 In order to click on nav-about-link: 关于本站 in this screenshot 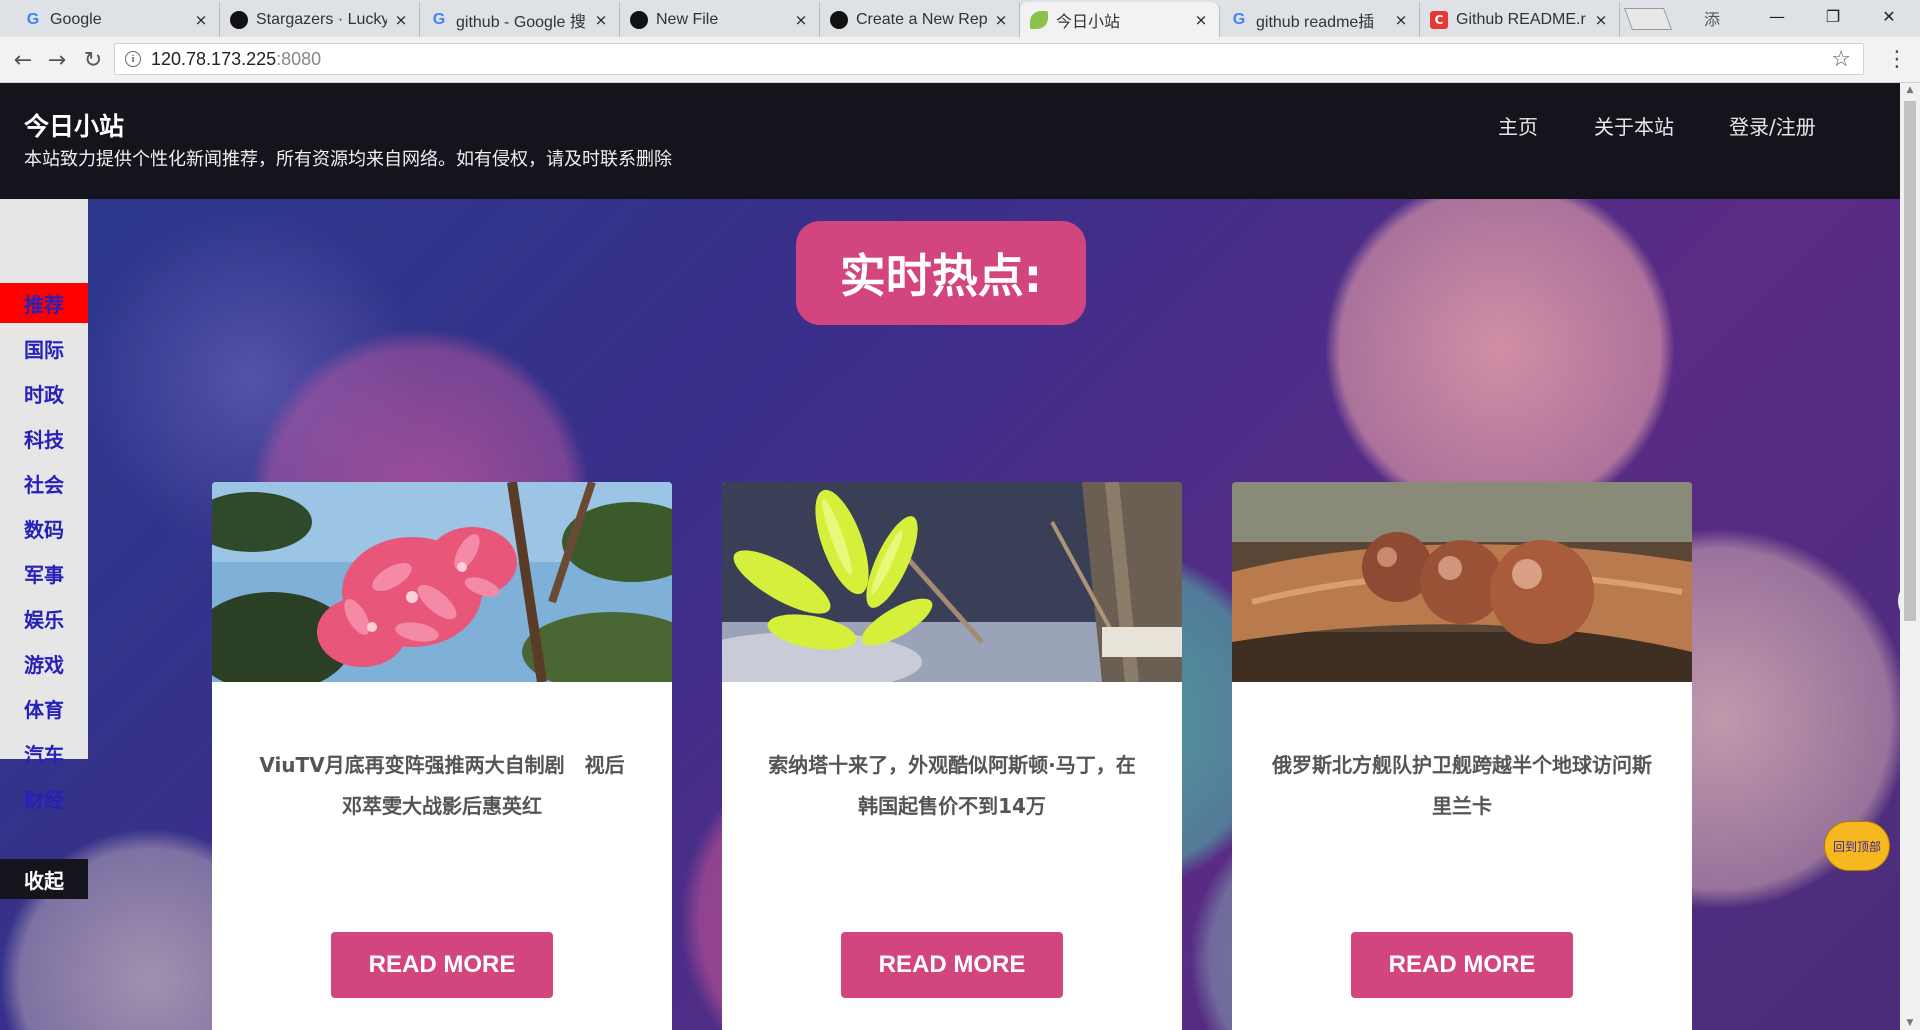, I will do `click(1634, 125)`.